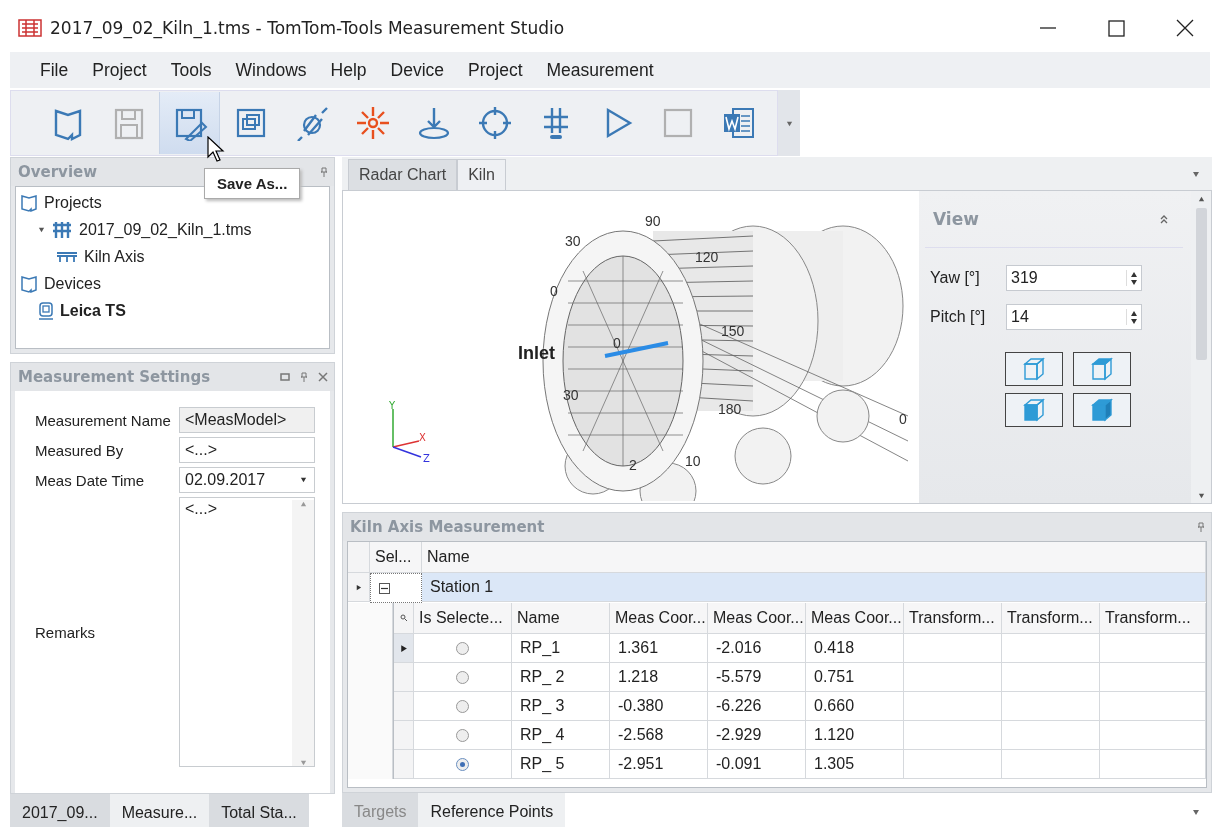 The image size is (1218, 827). What do you see at coordinates (90, 480) in the screenshot?
I see `field-label: Meas Date Time` at bounding box center [90, 480].